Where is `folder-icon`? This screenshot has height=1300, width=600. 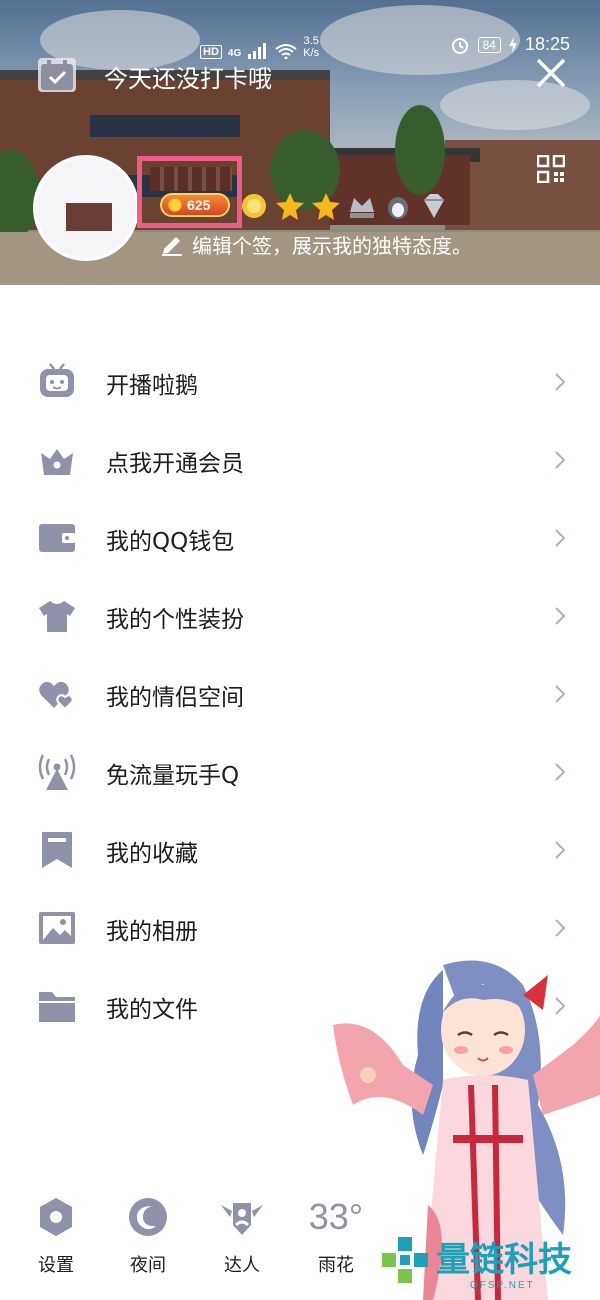
folder-icon is located at coordinates (57, 1007).